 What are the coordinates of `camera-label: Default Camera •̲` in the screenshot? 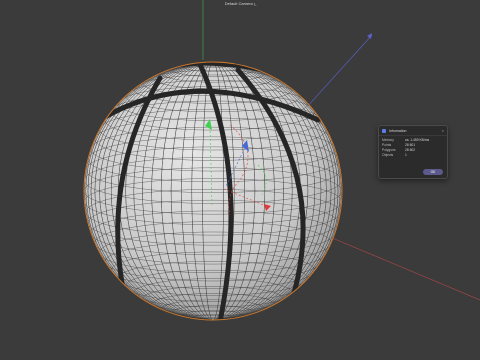 It's located at (240, 3).